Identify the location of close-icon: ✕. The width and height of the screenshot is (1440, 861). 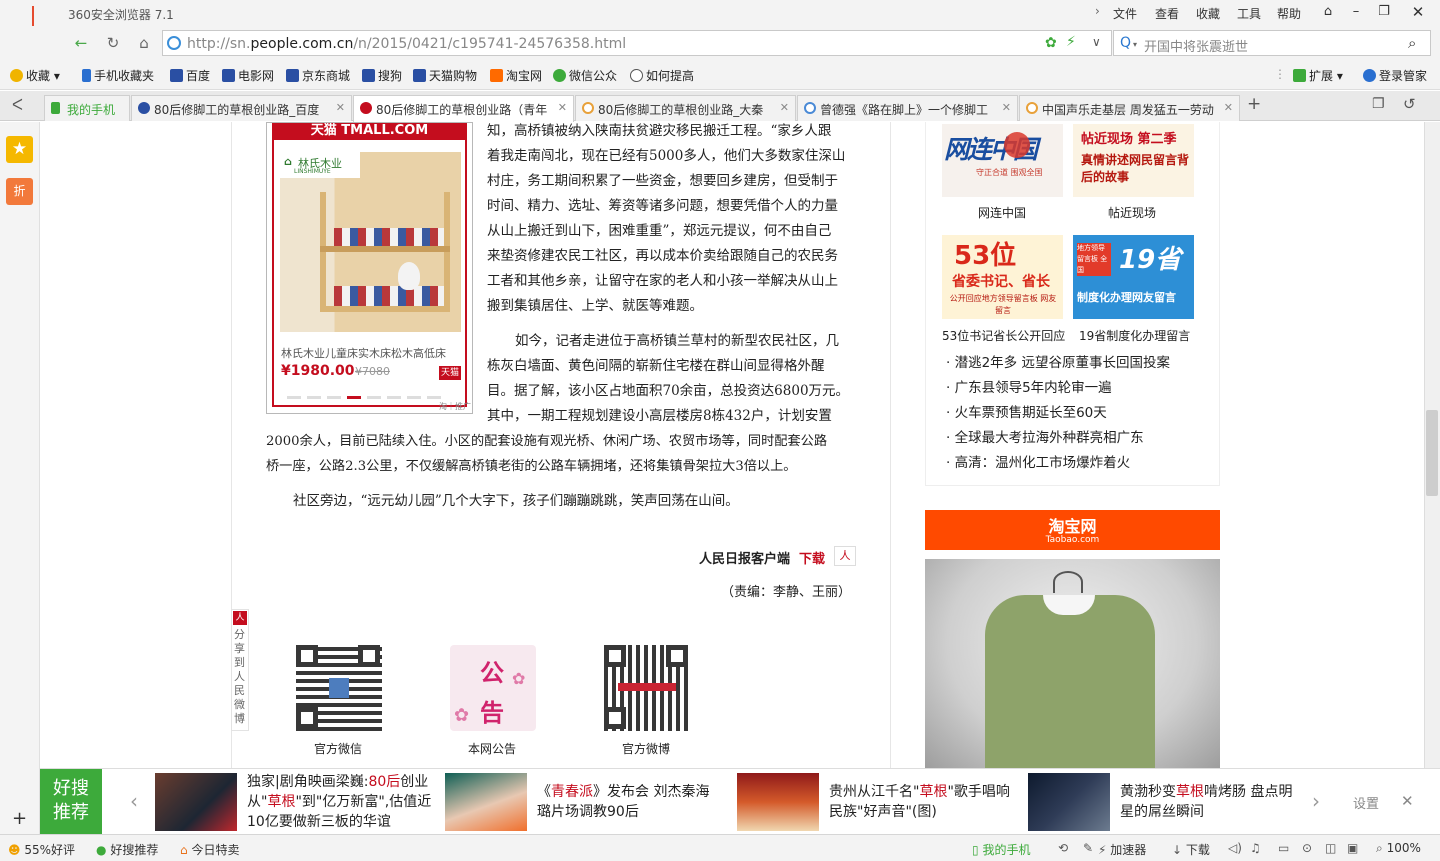
(1407, 801).